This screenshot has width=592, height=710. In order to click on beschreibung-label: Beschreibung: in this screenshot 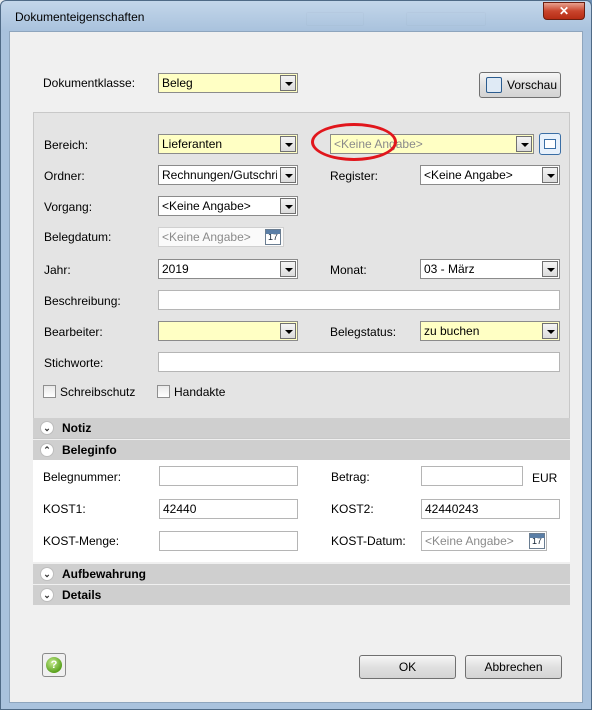, I will do `click(82, 301)`.